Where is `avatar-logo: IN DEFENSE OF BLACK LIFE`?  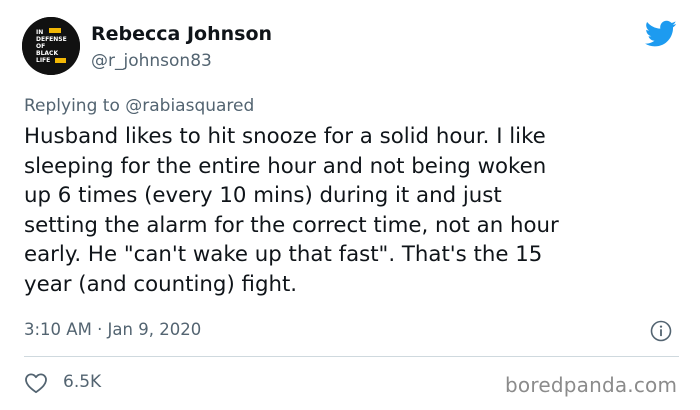 avatar-logo: IN DEFENSE OF BLACK LIFE is located at coordinates (51, 46).